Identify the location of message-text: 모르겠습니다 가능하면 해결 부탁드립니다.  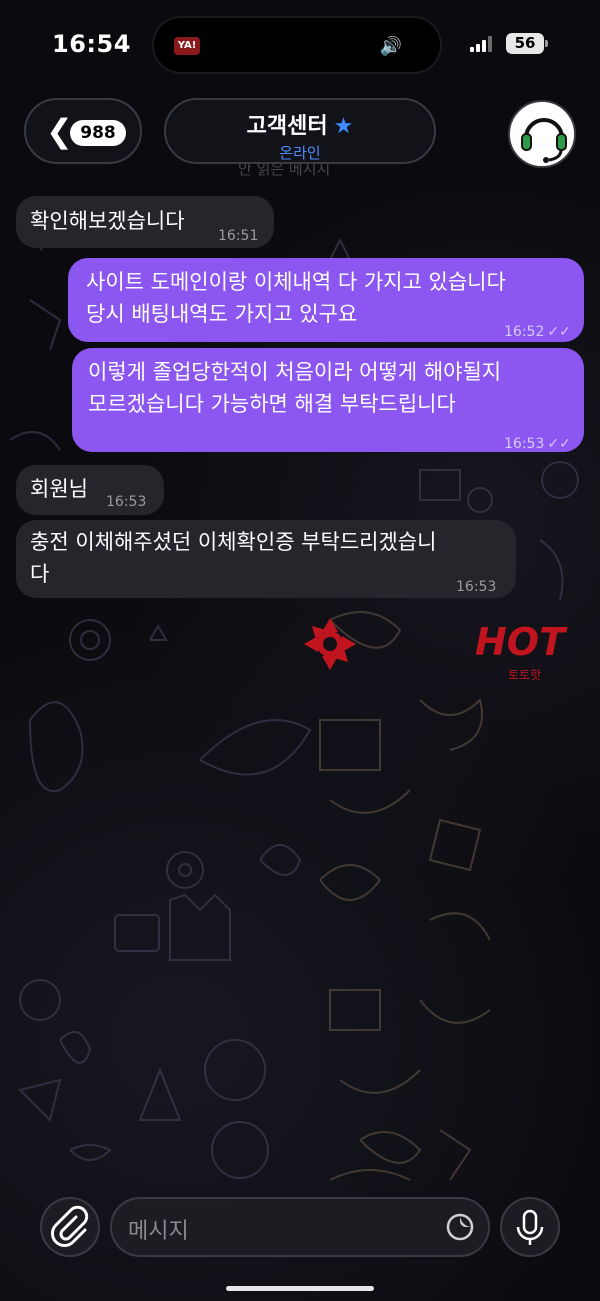
(272, 404).